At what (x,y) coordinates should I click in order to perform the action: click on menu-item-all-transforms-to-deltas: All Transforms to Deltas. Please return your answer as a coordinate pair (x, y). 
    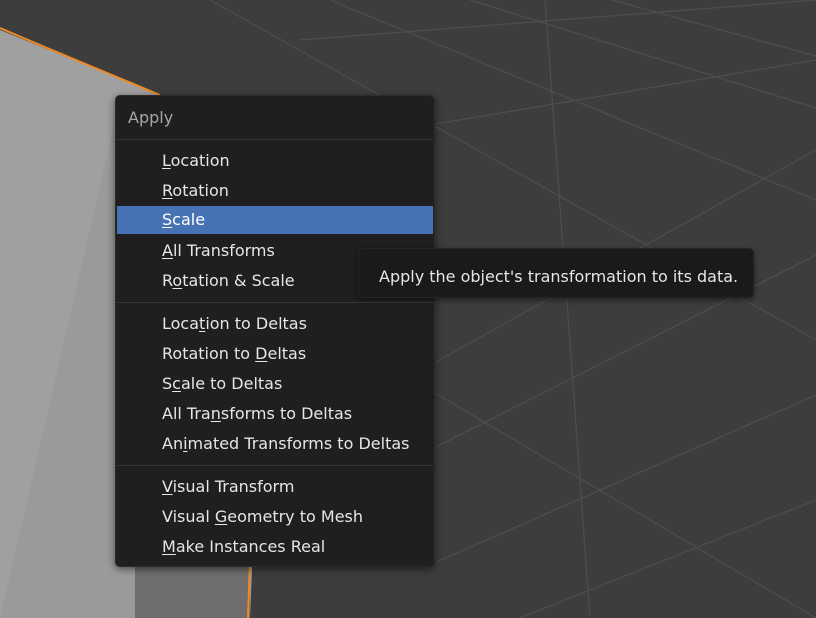
    Looking at the image, I should click on (275, 414).